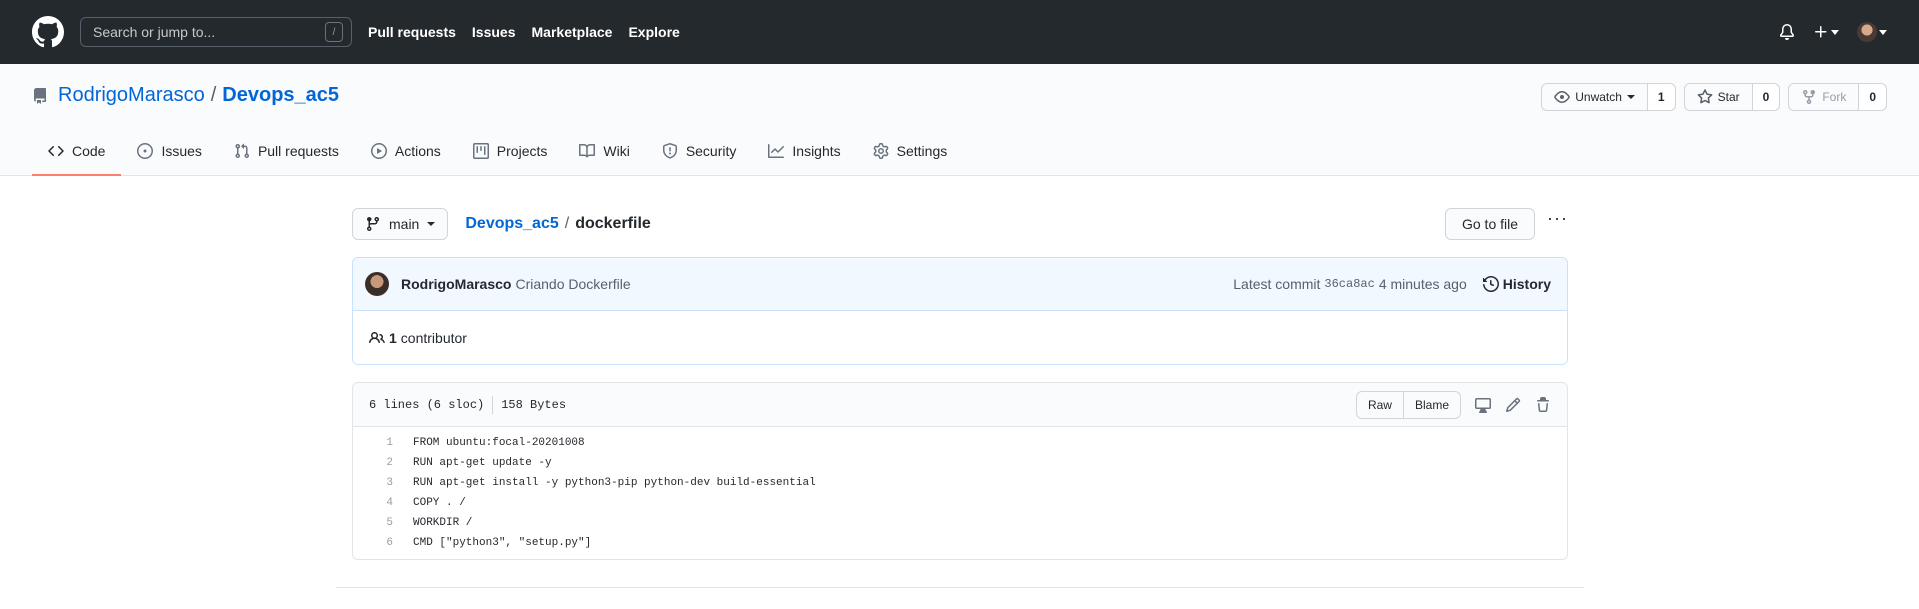 Image resolution: width=1919 pixels, height=609 pixels. Describe the element at coordinates (1728, 97) in the screenshot. I see `star-label: Star` at that location.